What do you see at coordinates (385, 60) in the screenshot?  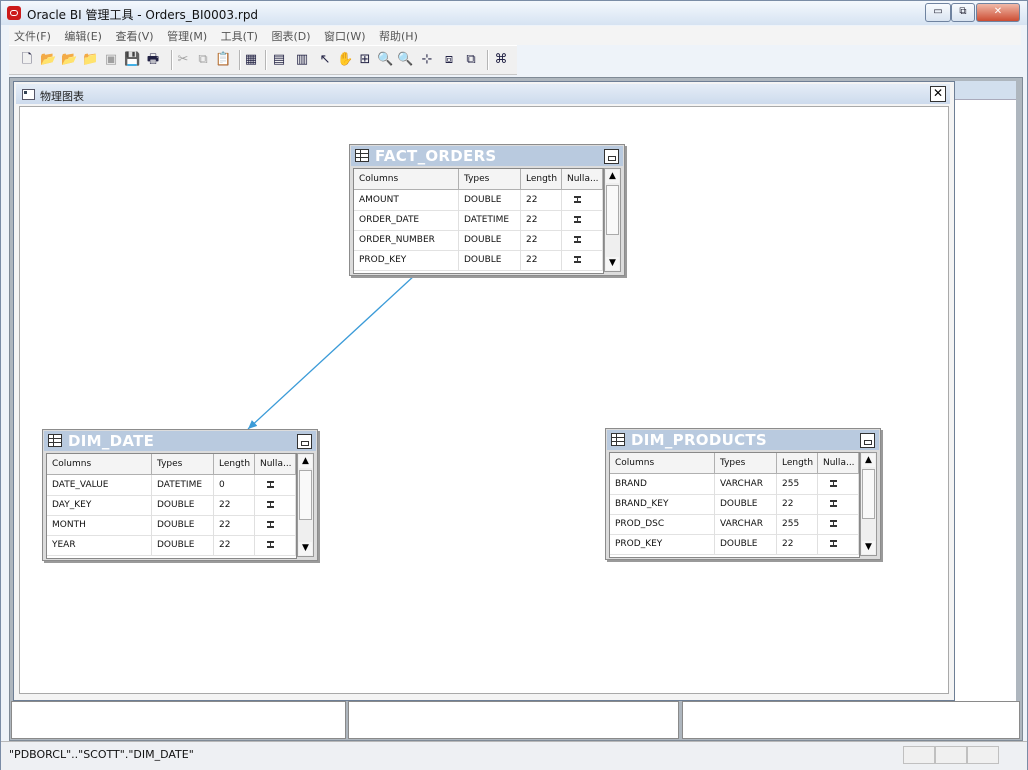 I see `zoom-in-icon: 🔍` at bounding box center [385, 60].